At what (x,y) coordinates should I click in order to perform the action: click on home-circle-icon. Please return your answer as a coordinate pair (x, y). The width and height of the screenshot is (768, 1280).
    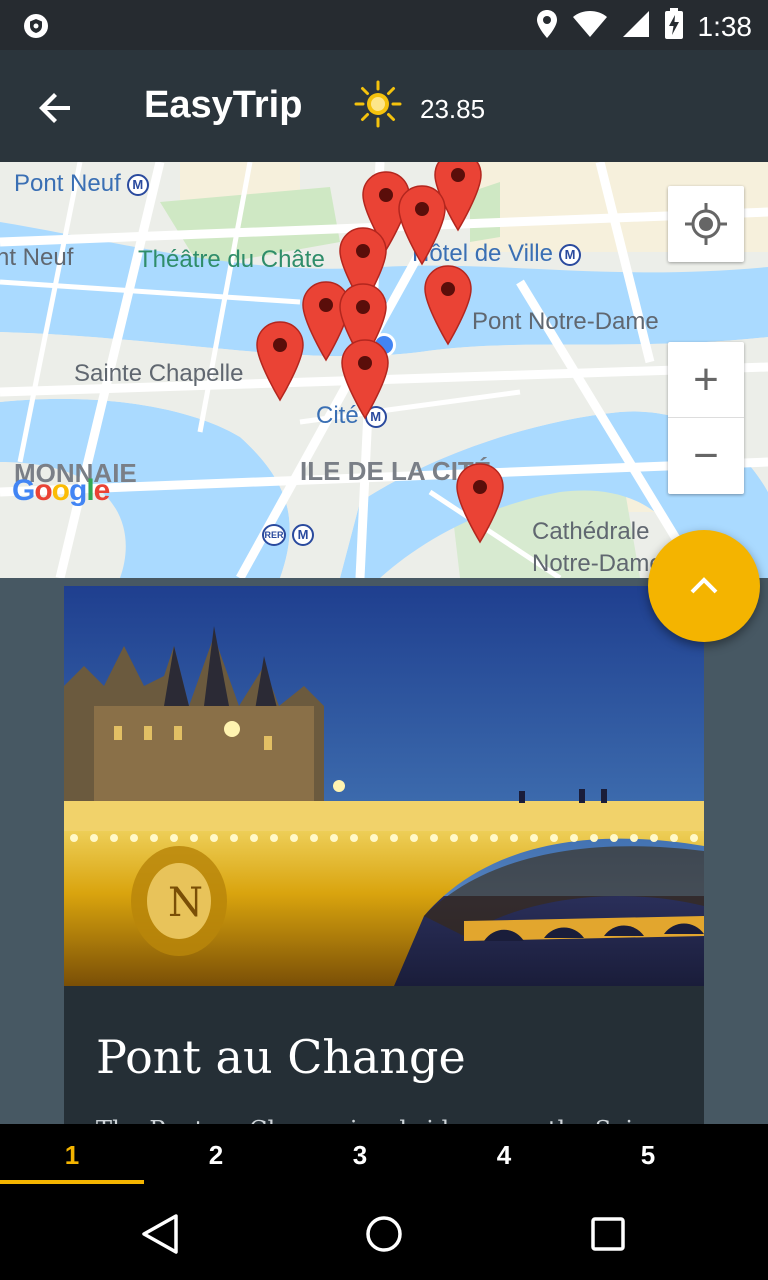
    Looking at the image, I should click on (384, 1234).